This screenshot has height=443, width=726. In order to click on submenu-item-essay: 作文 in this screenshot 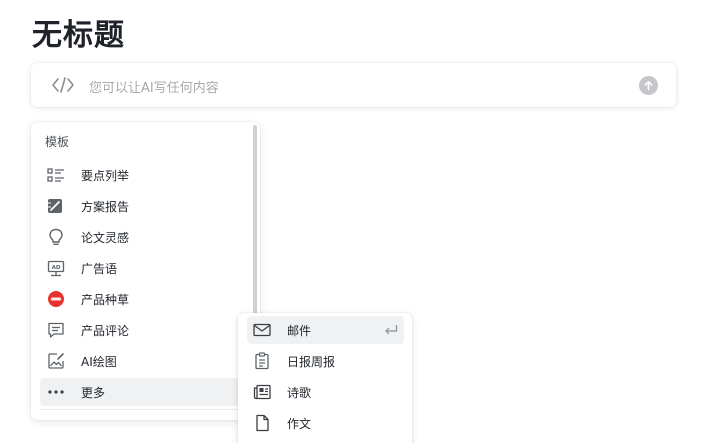, I will do `click(325, 423)`.